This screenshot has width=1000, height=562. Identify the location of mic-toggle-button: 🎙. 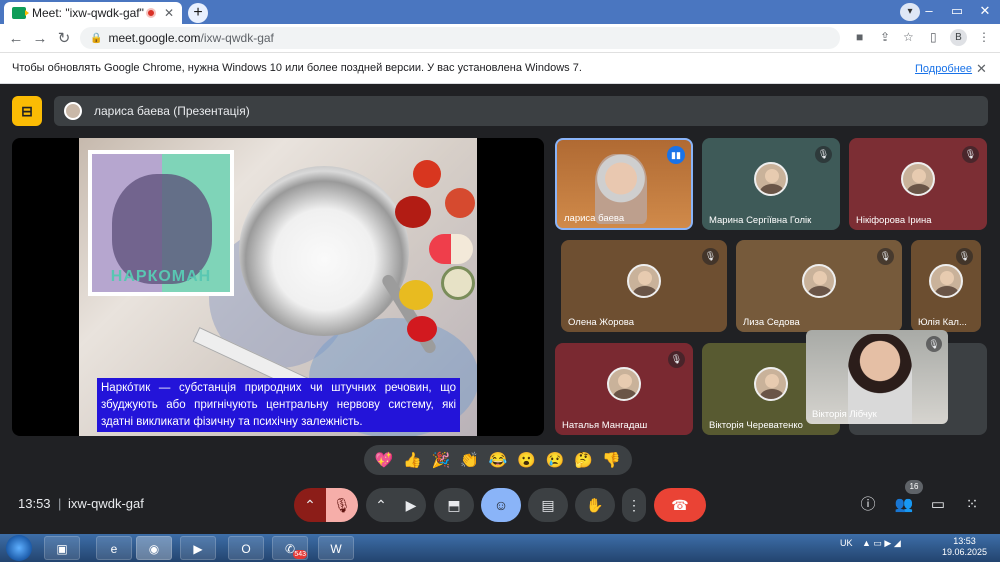
(342, 505).